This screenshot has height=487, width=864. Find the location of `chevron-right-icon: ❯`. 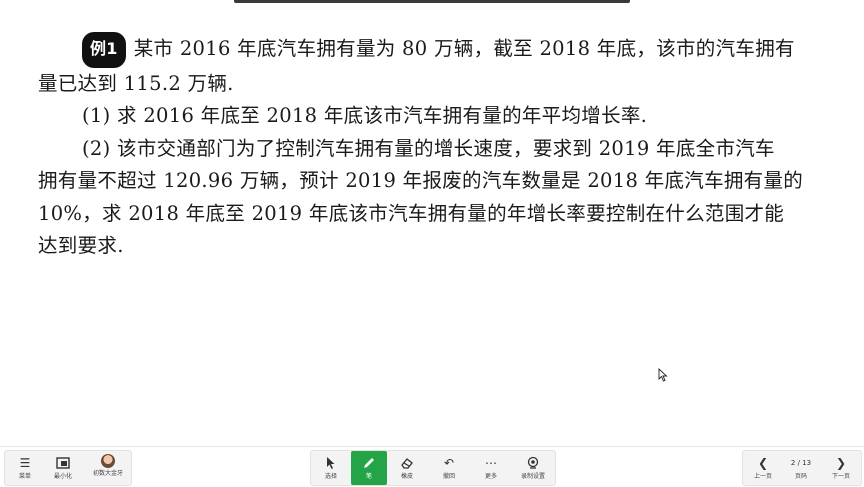

chevron-right-icon: ❯ is located at coordinates (841, 463).